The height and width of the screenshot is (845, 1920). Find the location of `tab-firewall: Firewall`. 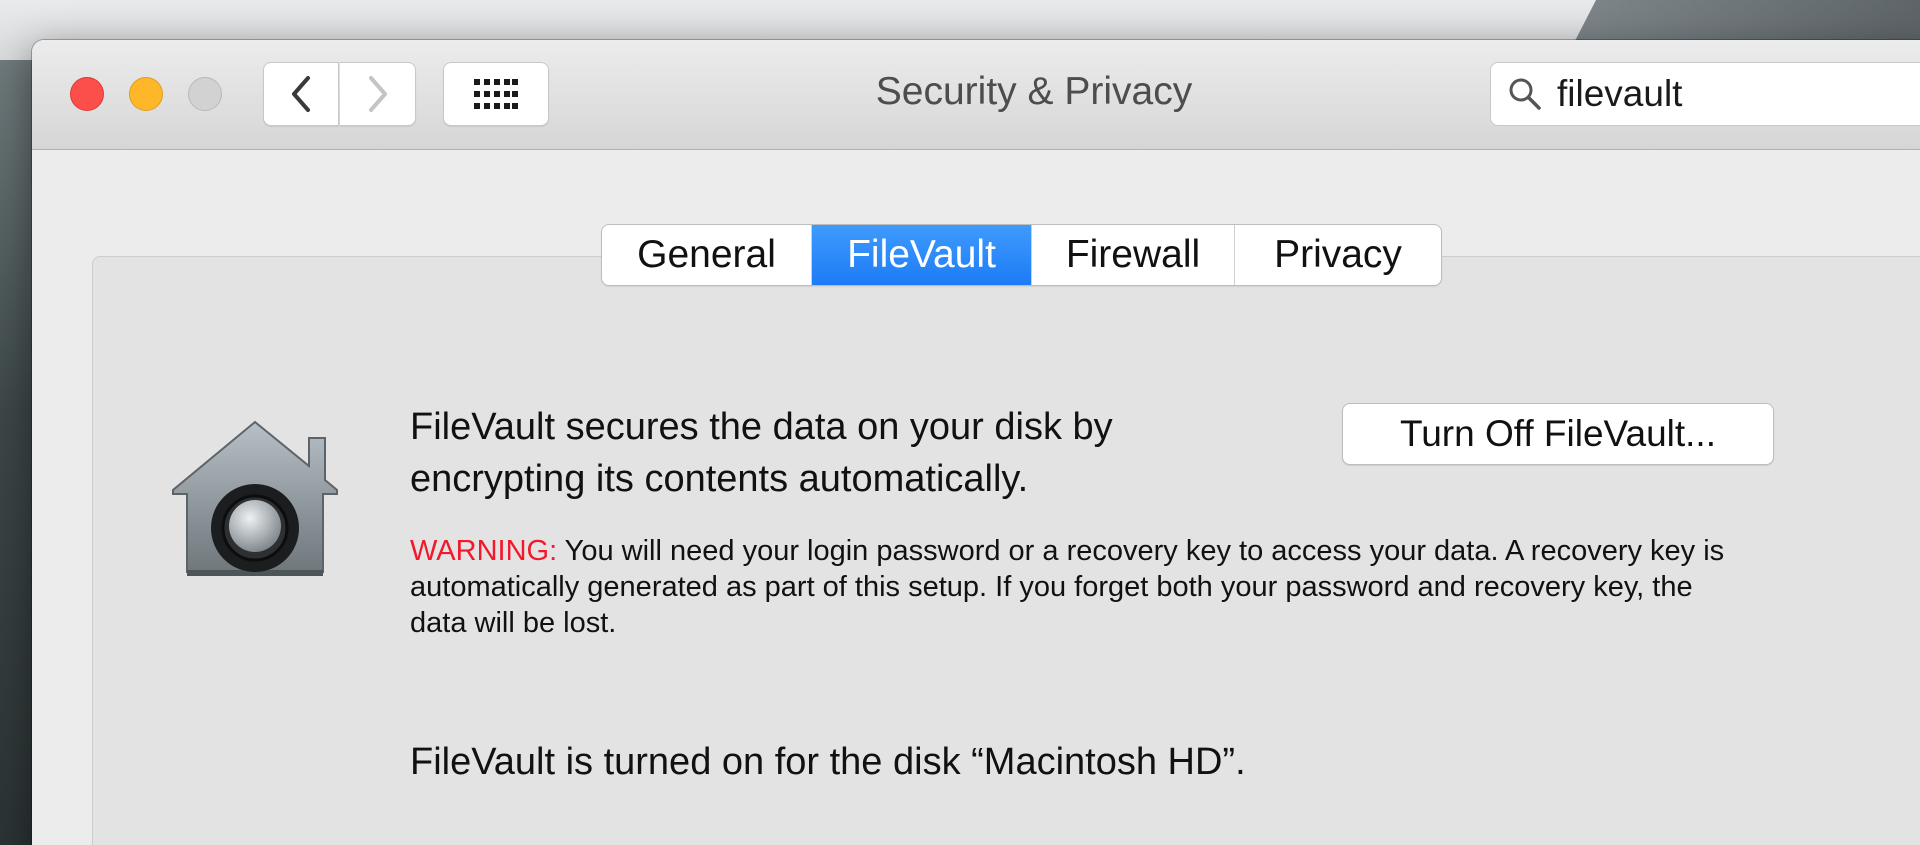

tab-firewall: Firewall is located at coordinates (1133, 255).